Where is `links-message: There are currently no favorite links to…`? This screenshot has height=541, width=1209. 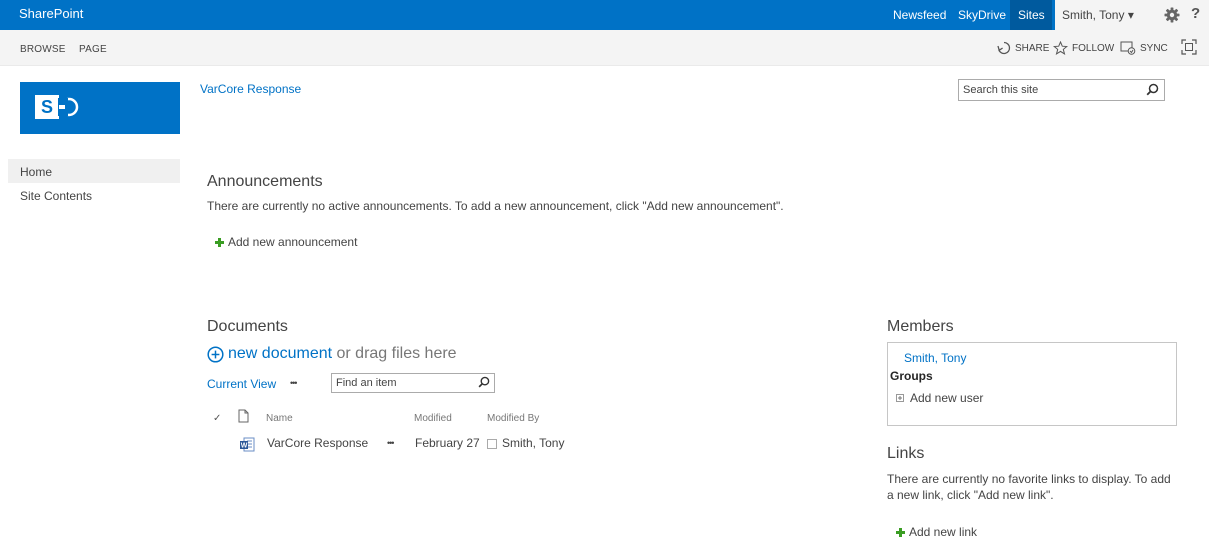 links-message: There are currently no favorite links to… is located at coordinates (1029, 487).